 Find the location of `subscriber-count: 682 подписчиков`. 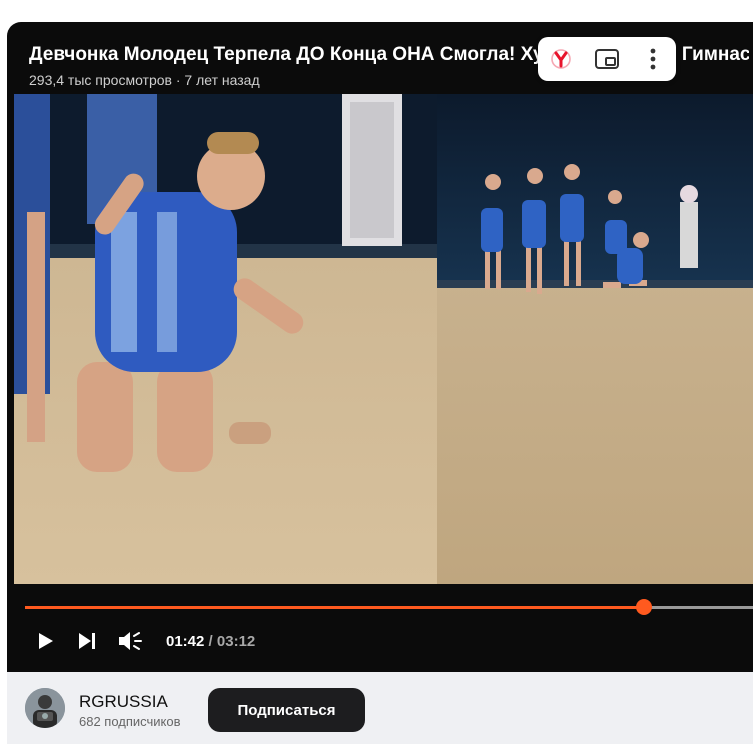

subscriber-count: 682 подписчиков is located at coordinates (130, 721).